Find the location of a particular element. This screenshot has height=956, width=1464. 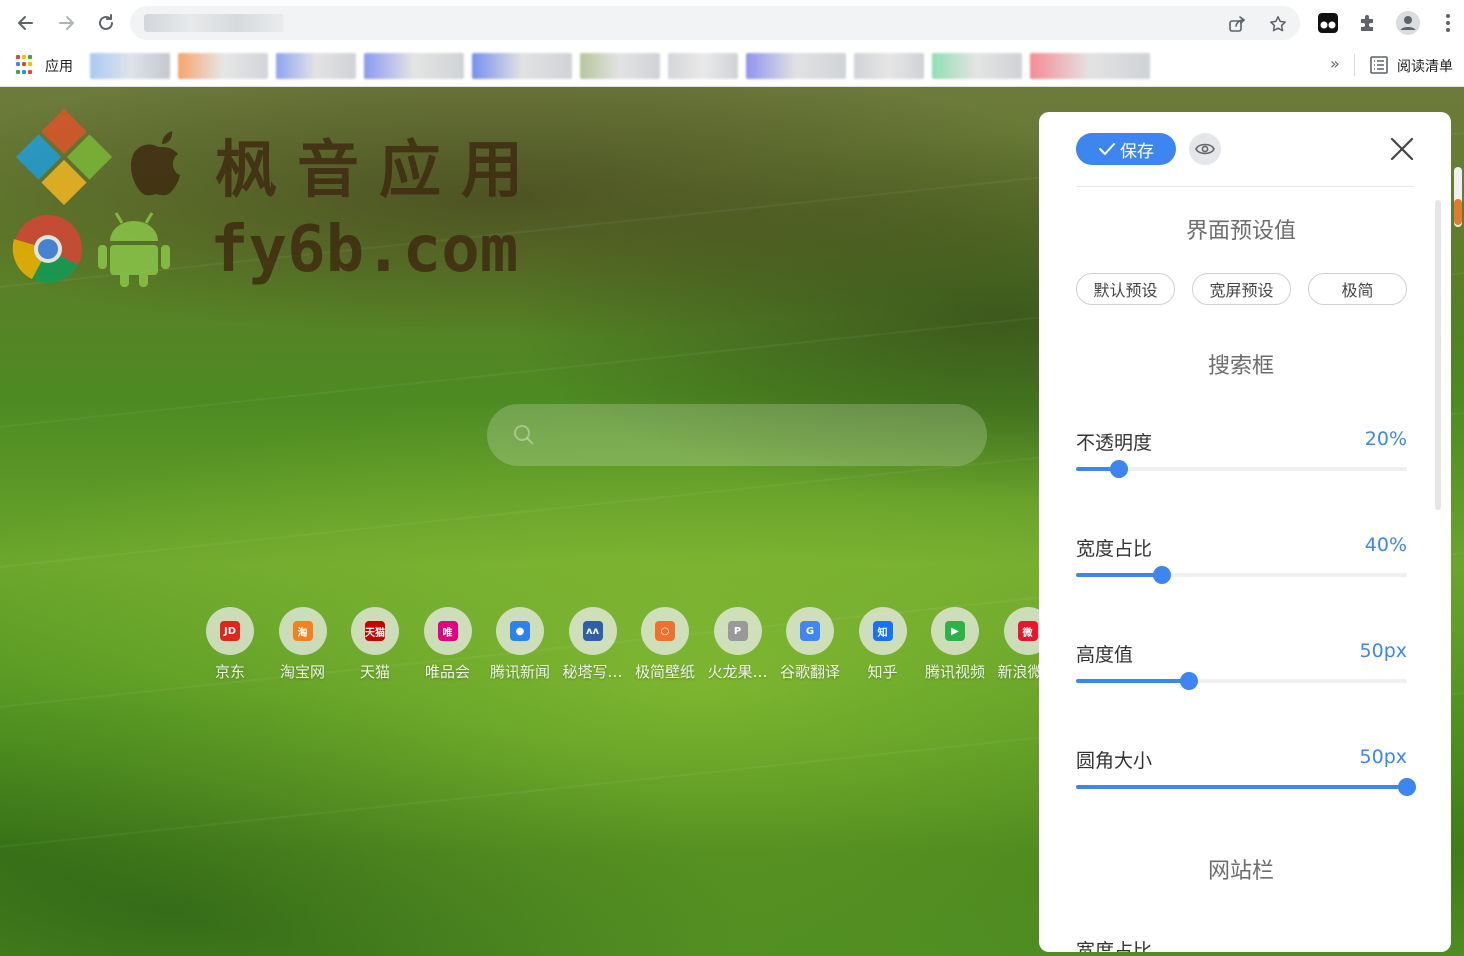

puzzle-icon is located at coordinates (1367, 23).